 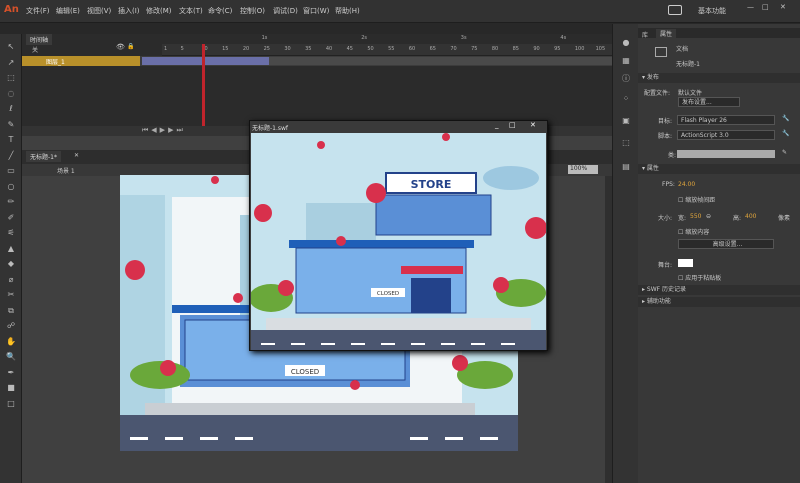 What do you see at coordinates (11, 233) in the screenshot?
I see `deco-tool-icon: ⚟` at bounding box center [11, 233].